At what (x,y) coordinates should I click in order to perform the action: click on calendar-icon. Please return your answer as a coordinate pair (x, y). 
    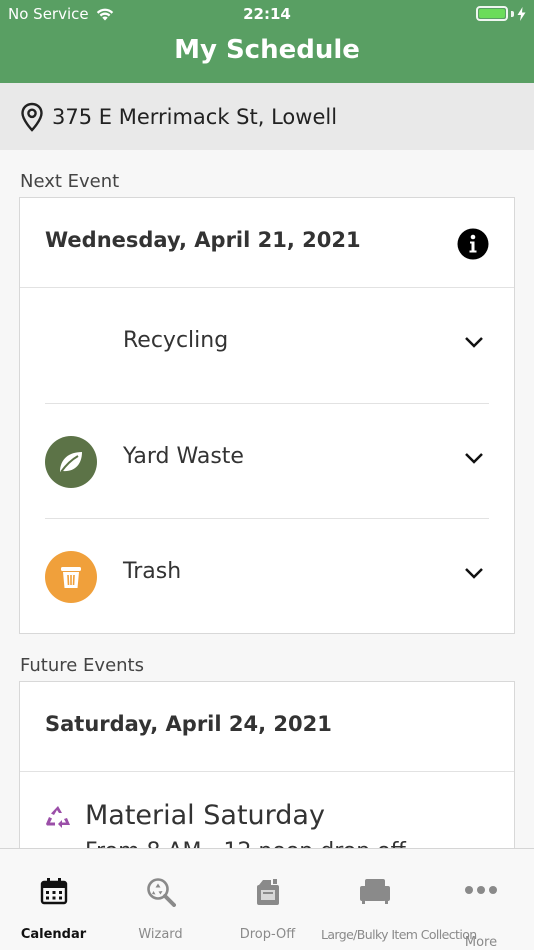
    Looking at the image, I should click on (53, 891).